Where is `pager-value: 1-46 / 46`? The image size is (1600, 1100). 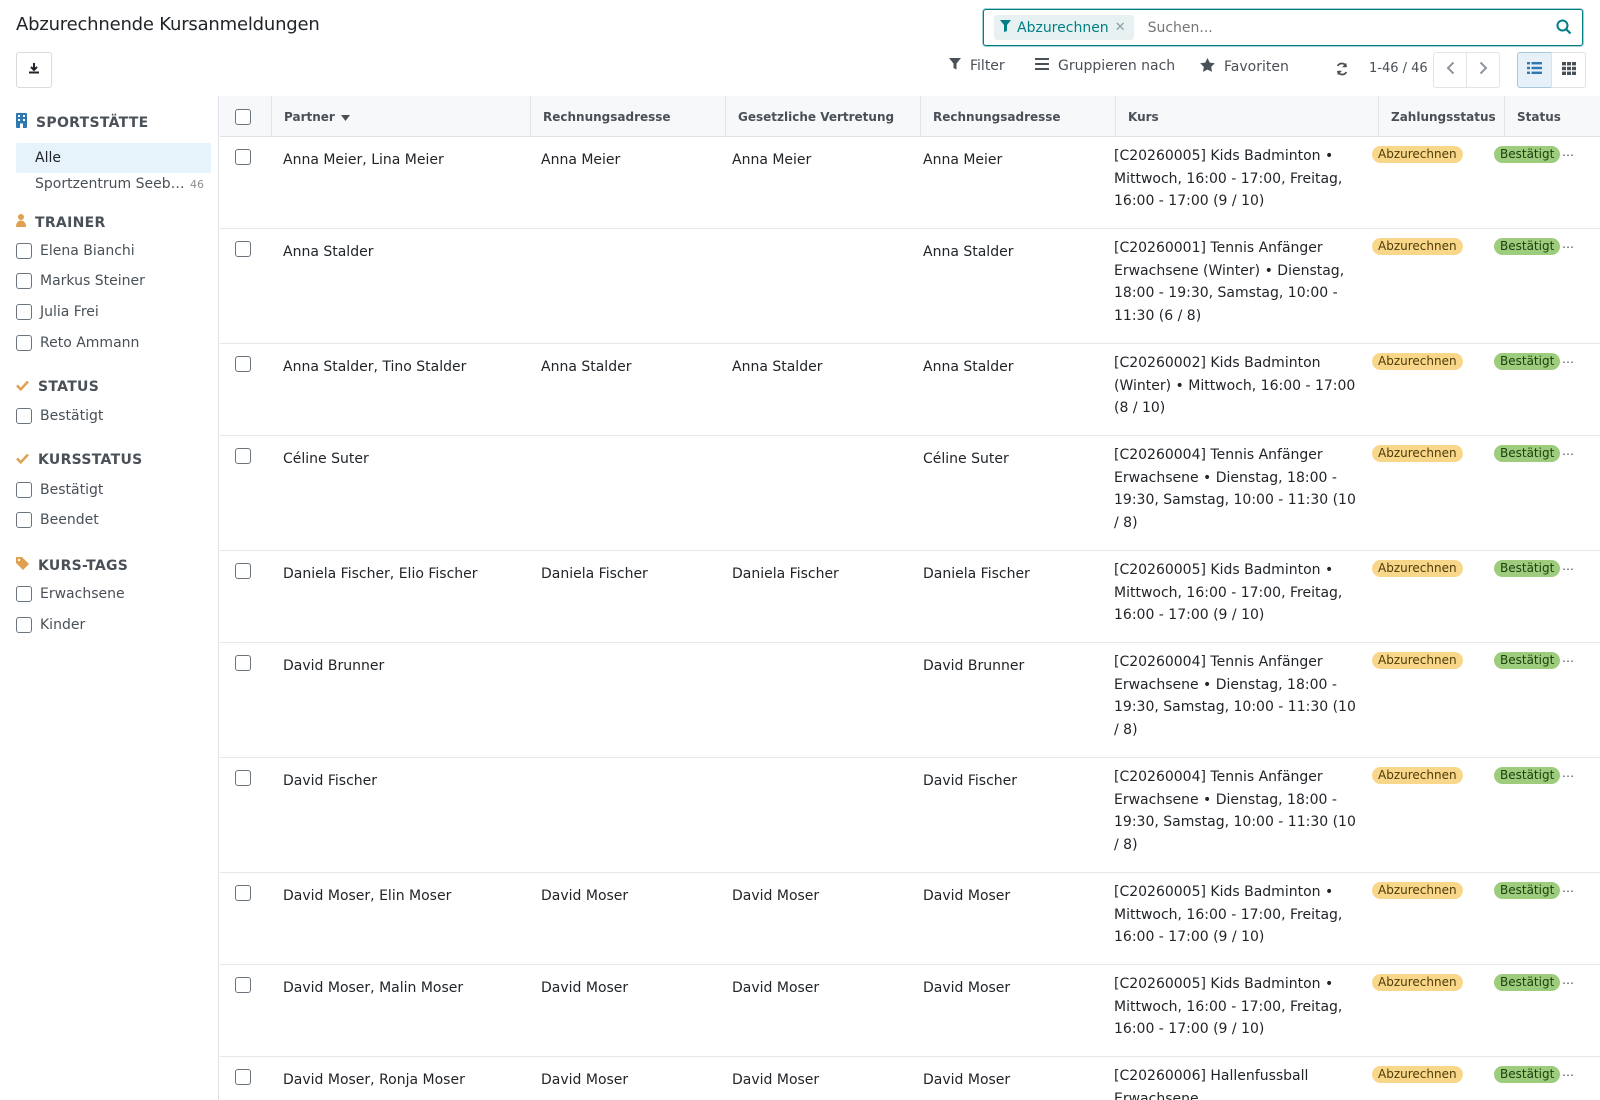
pager-value: 1-46 / 46 is located at coordinates (1398, 68).